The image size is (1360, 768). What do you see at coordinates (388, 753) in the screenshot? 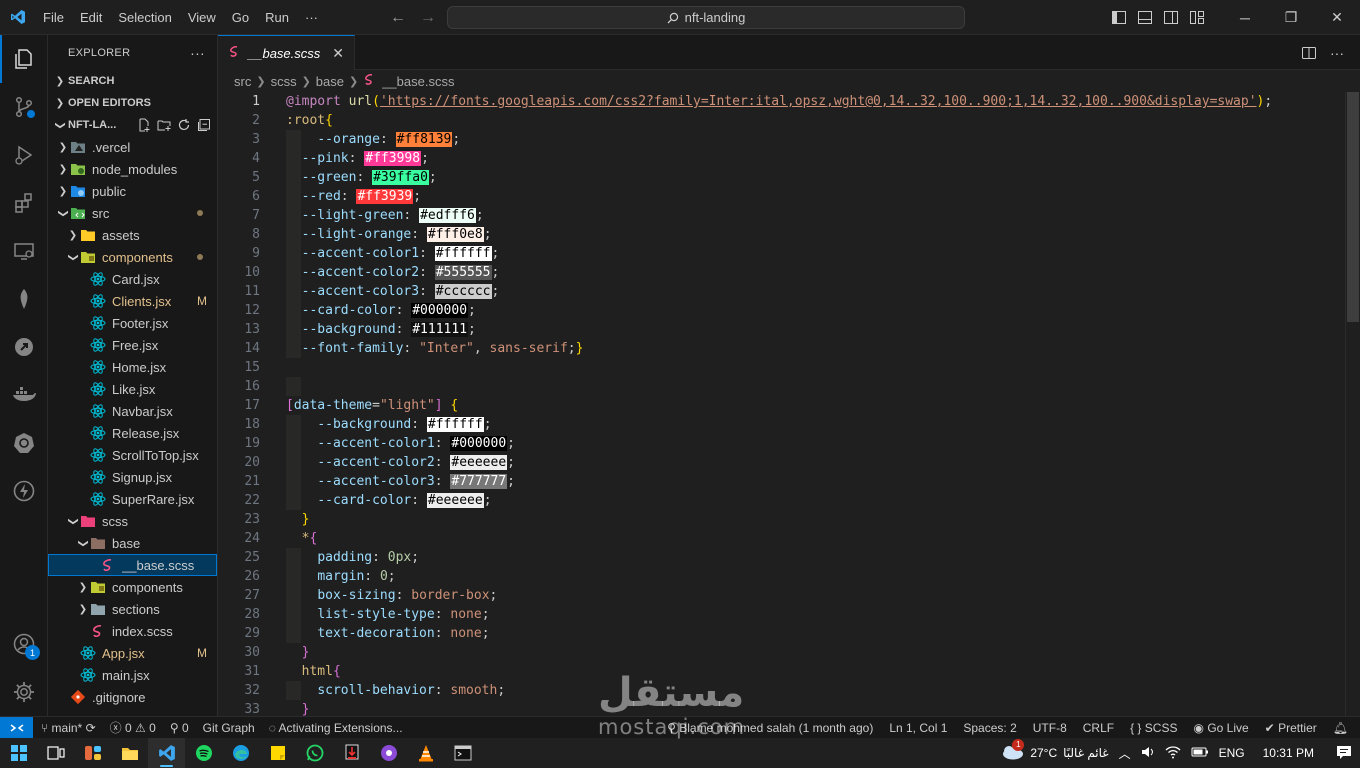
I see `podcast-icon` at bounding box center [388, 753].